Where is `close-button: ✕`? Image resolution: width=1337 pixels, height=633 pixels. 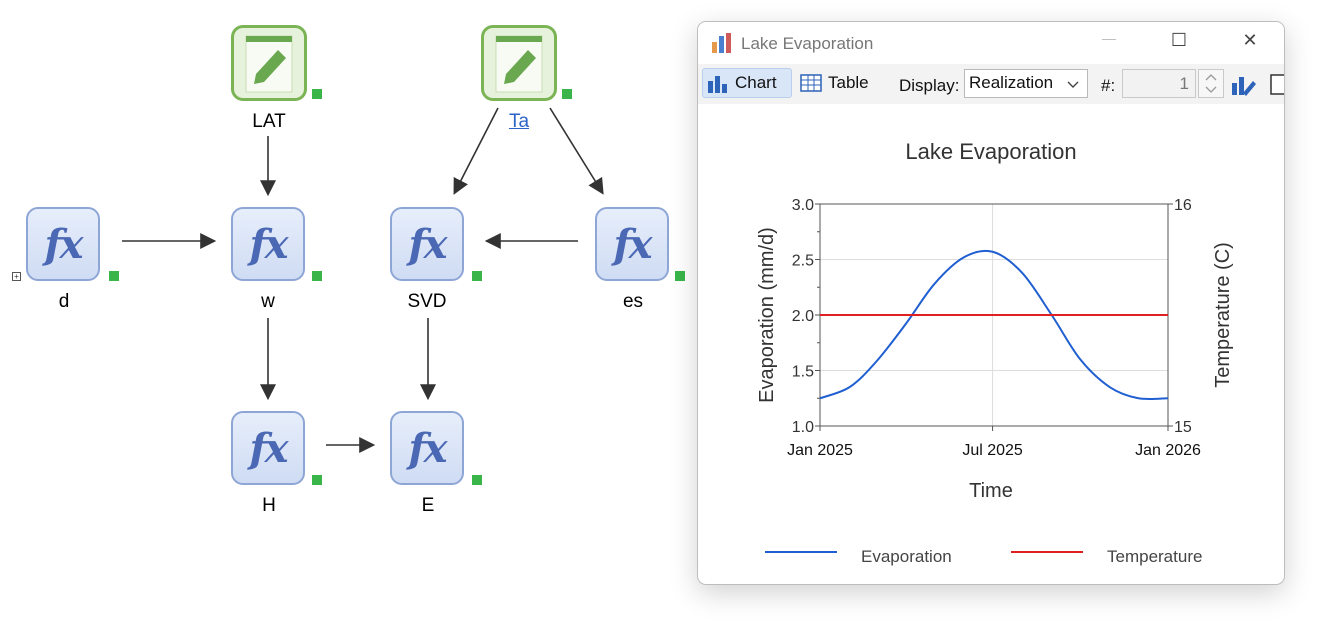
close-button: ✕ is located at coordinates (1250, 43).